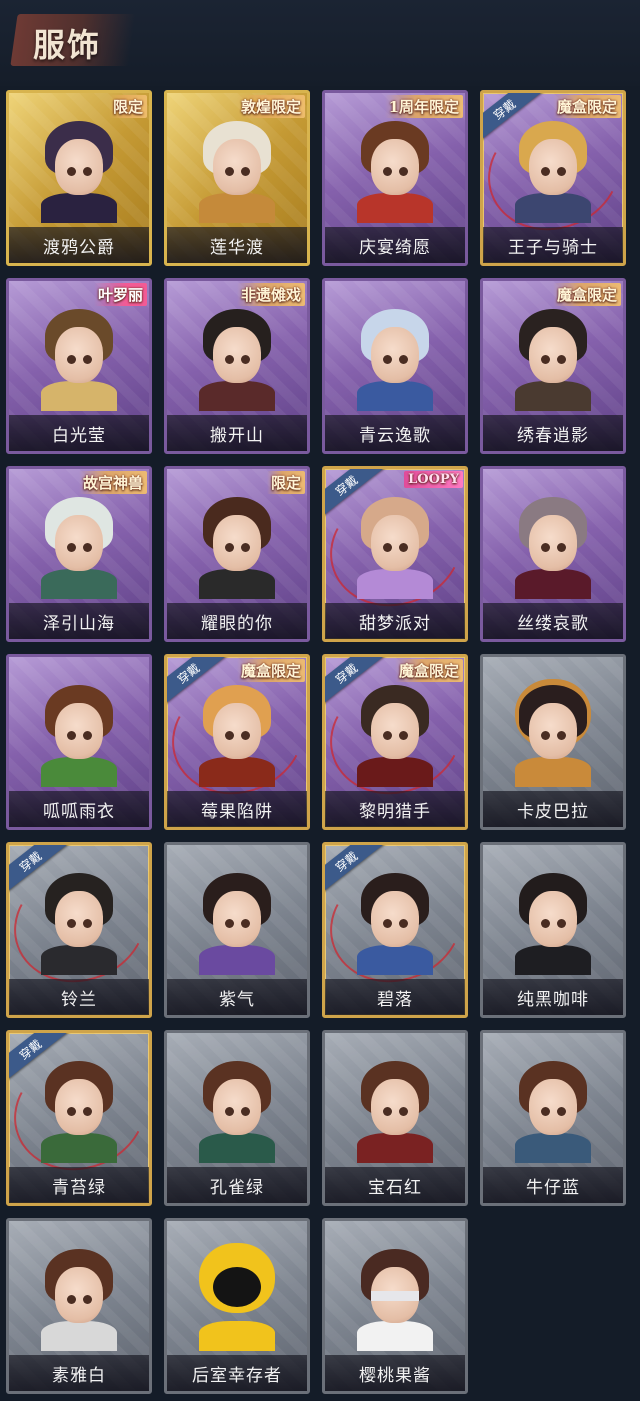  I want to click on outfit-card: 魔盒限定绣春逍影, so click(553, 366).